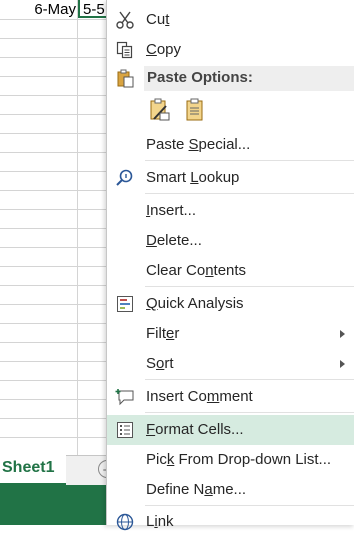 This screenshot has height=537, width=354. I want to click on menu-item-cut: Cut, so click(230, 20).